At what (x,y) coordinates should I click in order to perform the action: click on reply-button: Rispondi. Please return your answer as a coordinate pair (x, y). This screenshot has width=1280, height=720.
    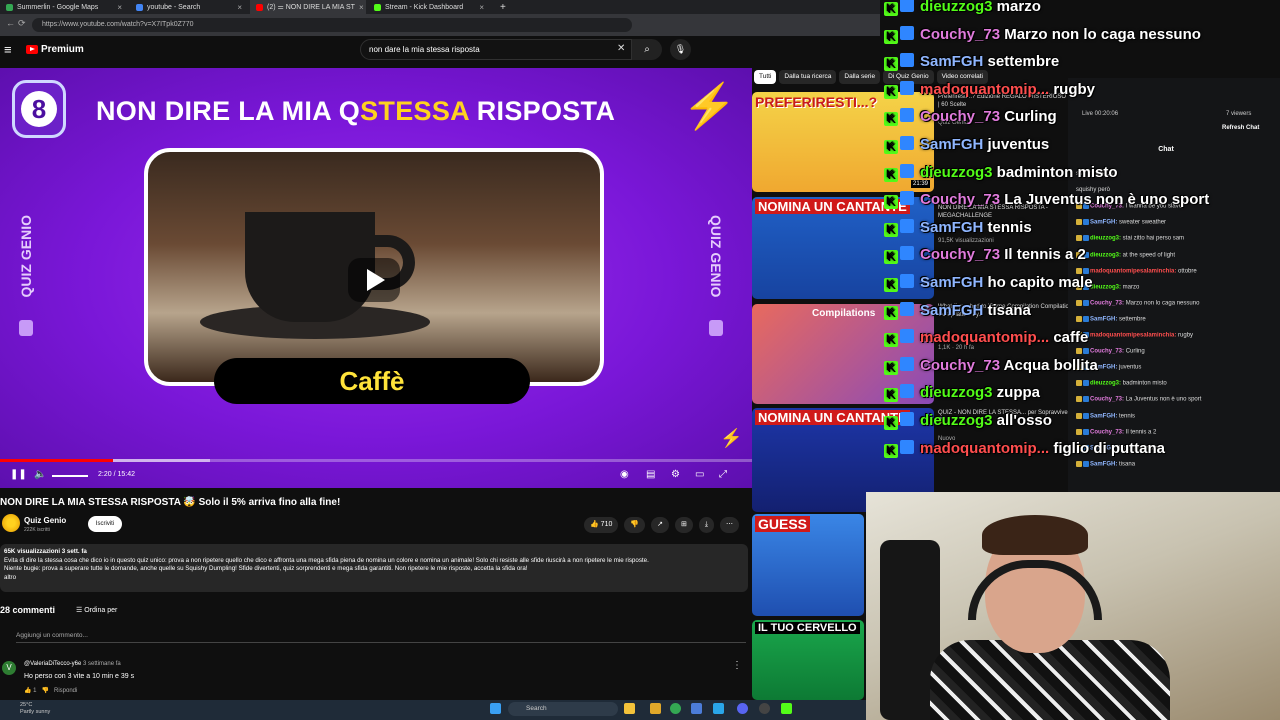
    Looking at the image, I should click on (65, 691).